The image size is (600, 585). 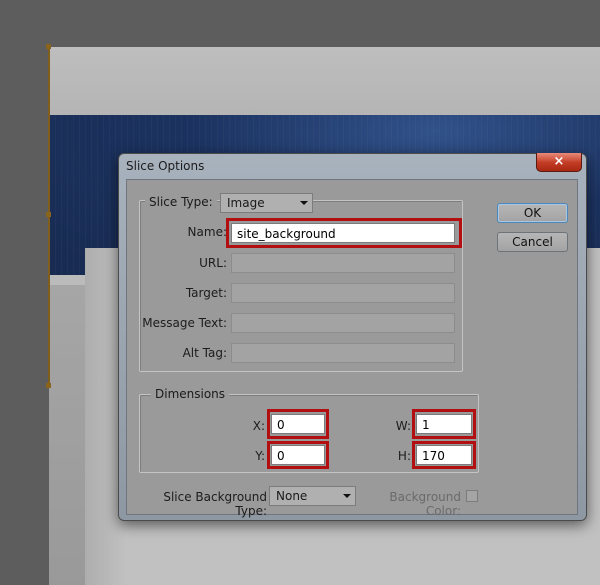 I want to click on ok-button: OK, so click(x=532, y=213).